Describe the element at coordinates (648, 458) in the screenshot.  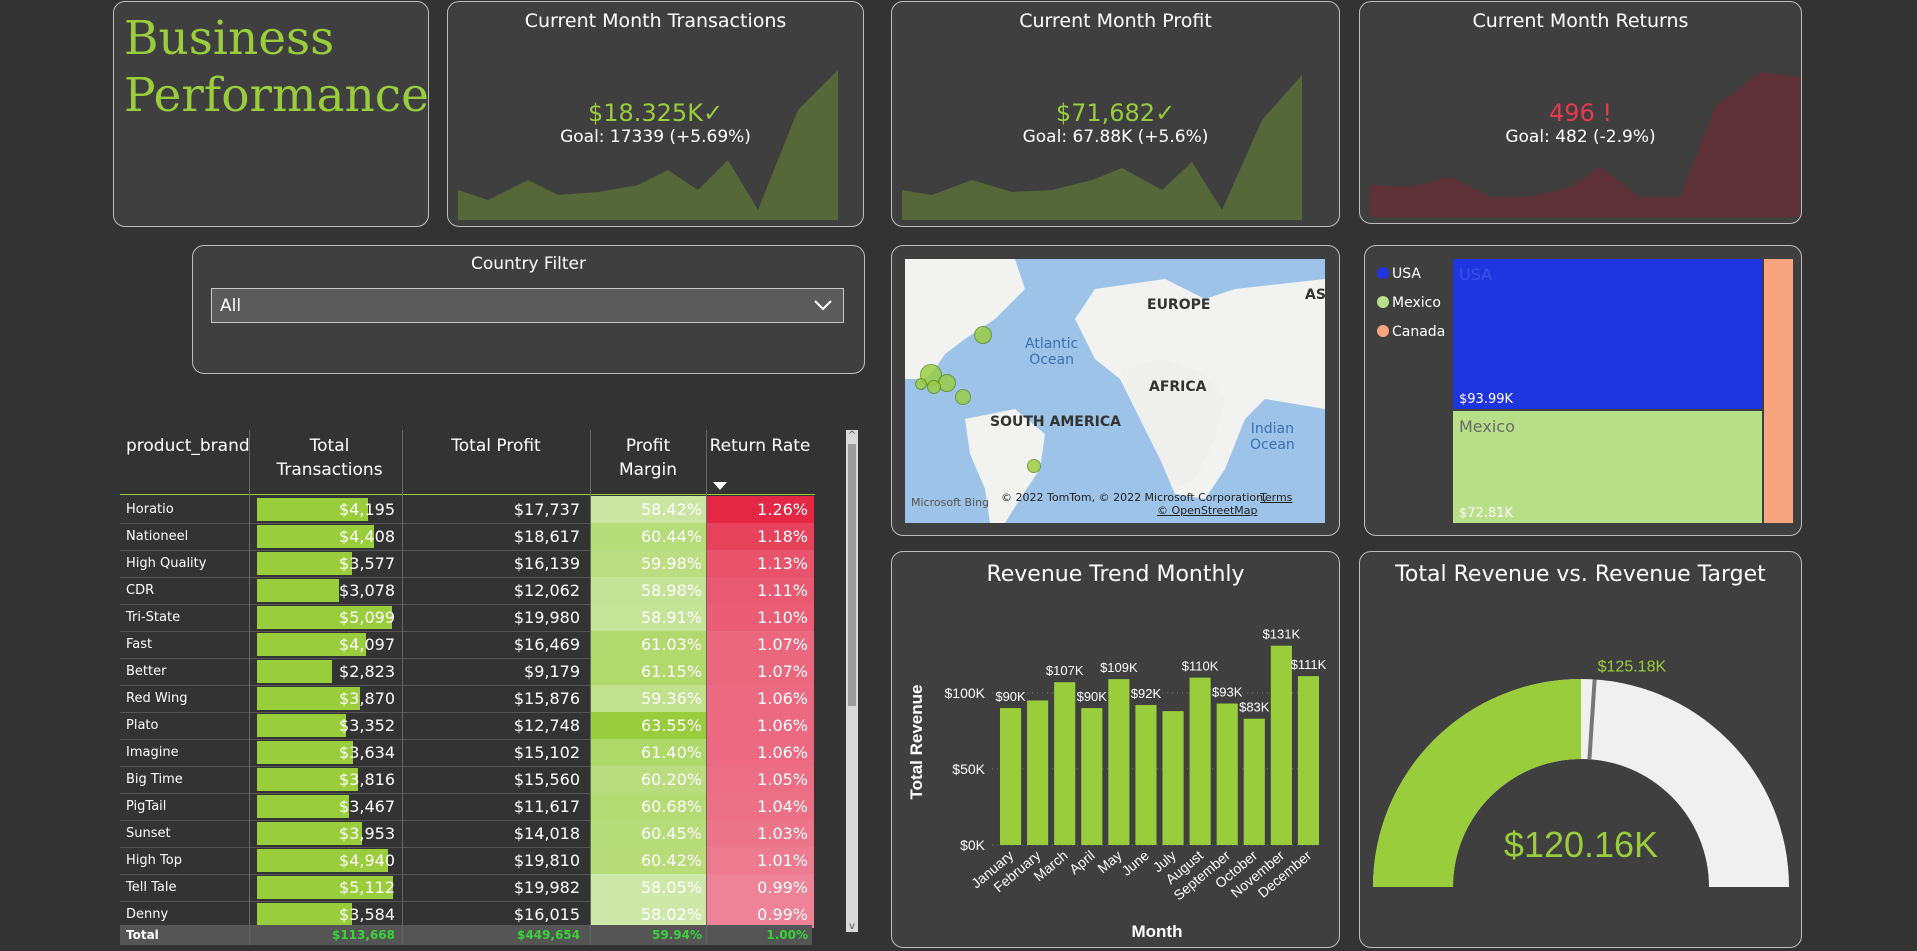
I see `header-margin: Profit Margin` at that location.